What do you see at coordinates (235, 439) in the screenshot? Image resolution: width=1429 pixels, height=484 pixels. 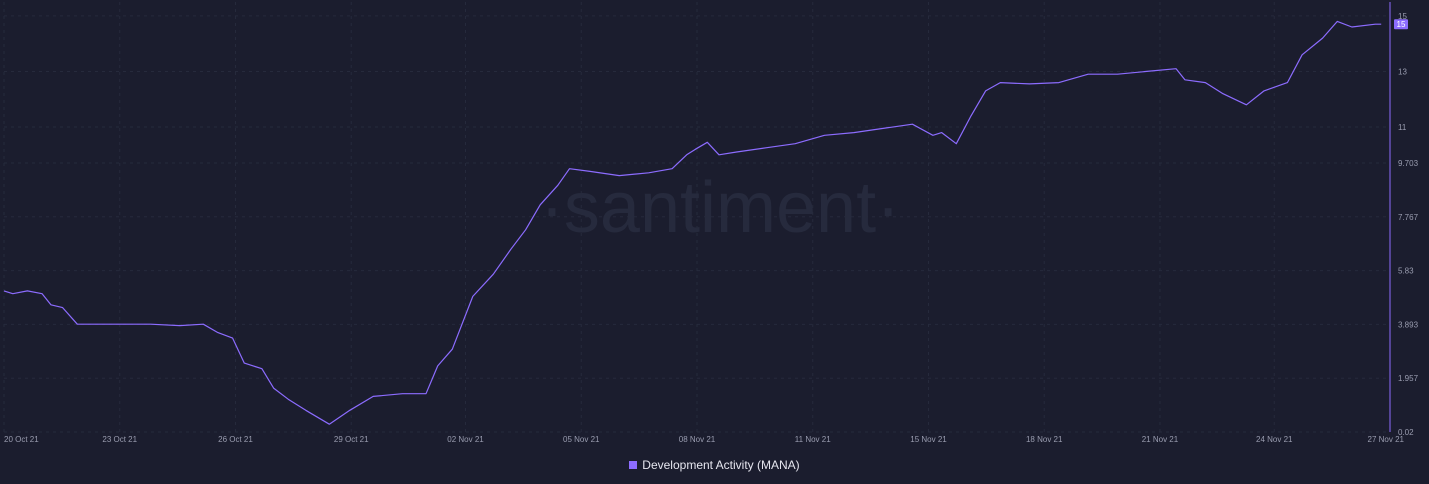 I see `x-tick-label: 26 Oct 21` at bounding box center [235, 439].